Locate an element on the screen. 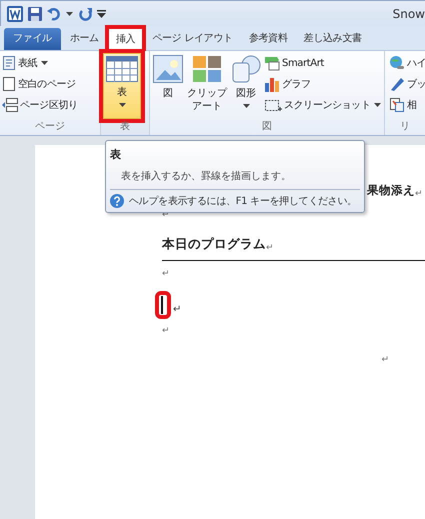  shapes-icon is located at coordinates (246, 69).